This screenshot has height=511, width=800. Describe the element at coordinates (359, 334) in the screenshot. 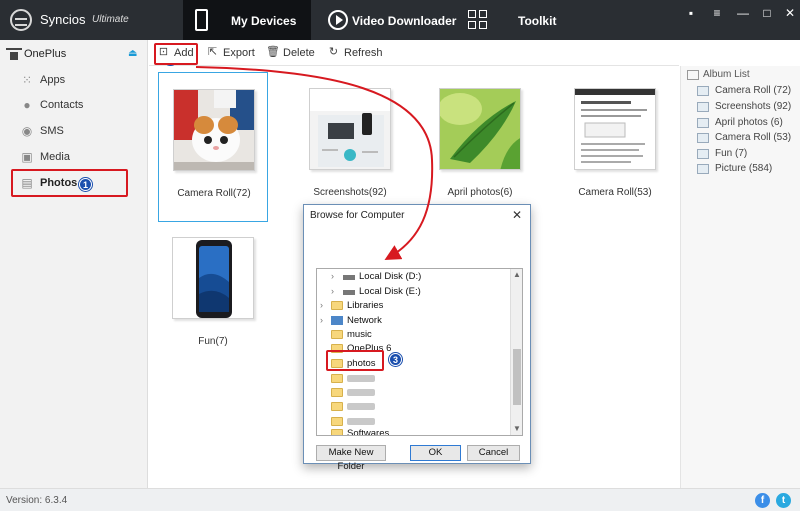

I see `tree-item-label: music` at that location.